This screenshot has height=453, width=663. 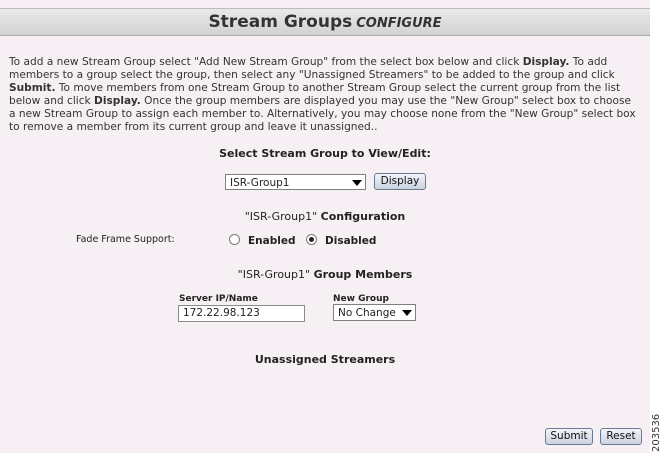 What do you see at coordinates (281, 216) in the screenshot?
I see `configuration-group-name: "ISR-Group1"` at bounding box center [281, 216].